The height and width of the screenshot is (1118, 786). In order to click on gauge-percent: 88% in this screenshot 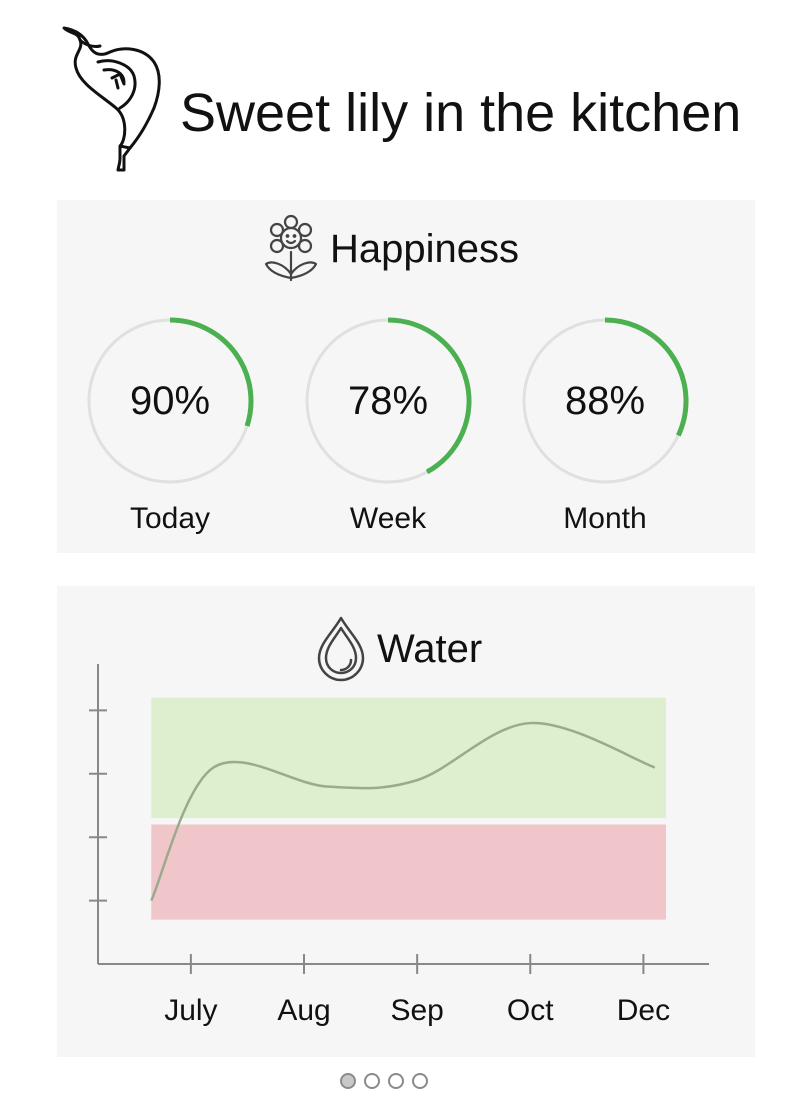, I will do `click(605, 400)`.